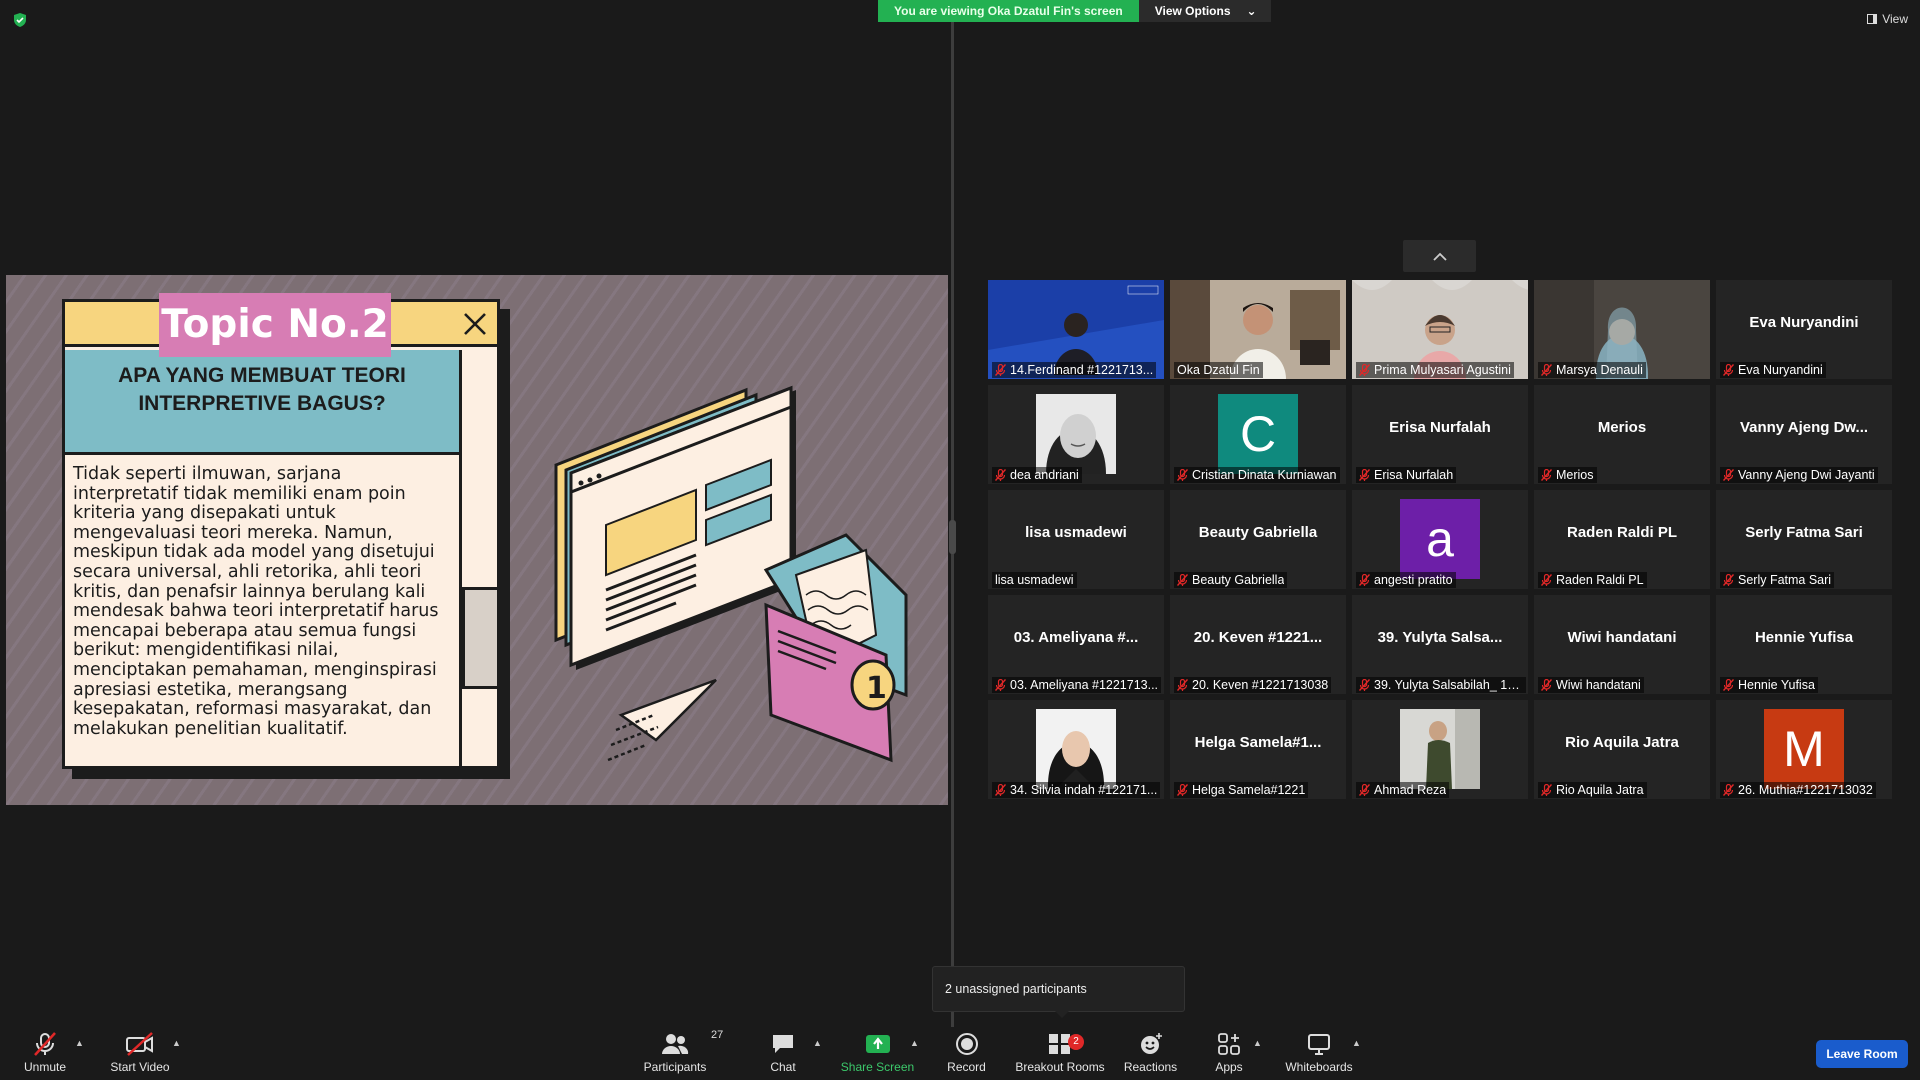 The width and height of the screenshot is (1920, 1080). What do you see at coordinates (1008, 11) in the screenshot?
I see `viewing-screen-text: You are viewing Oka Dzatul Fin's screen` at bounding box center [1008, 11].